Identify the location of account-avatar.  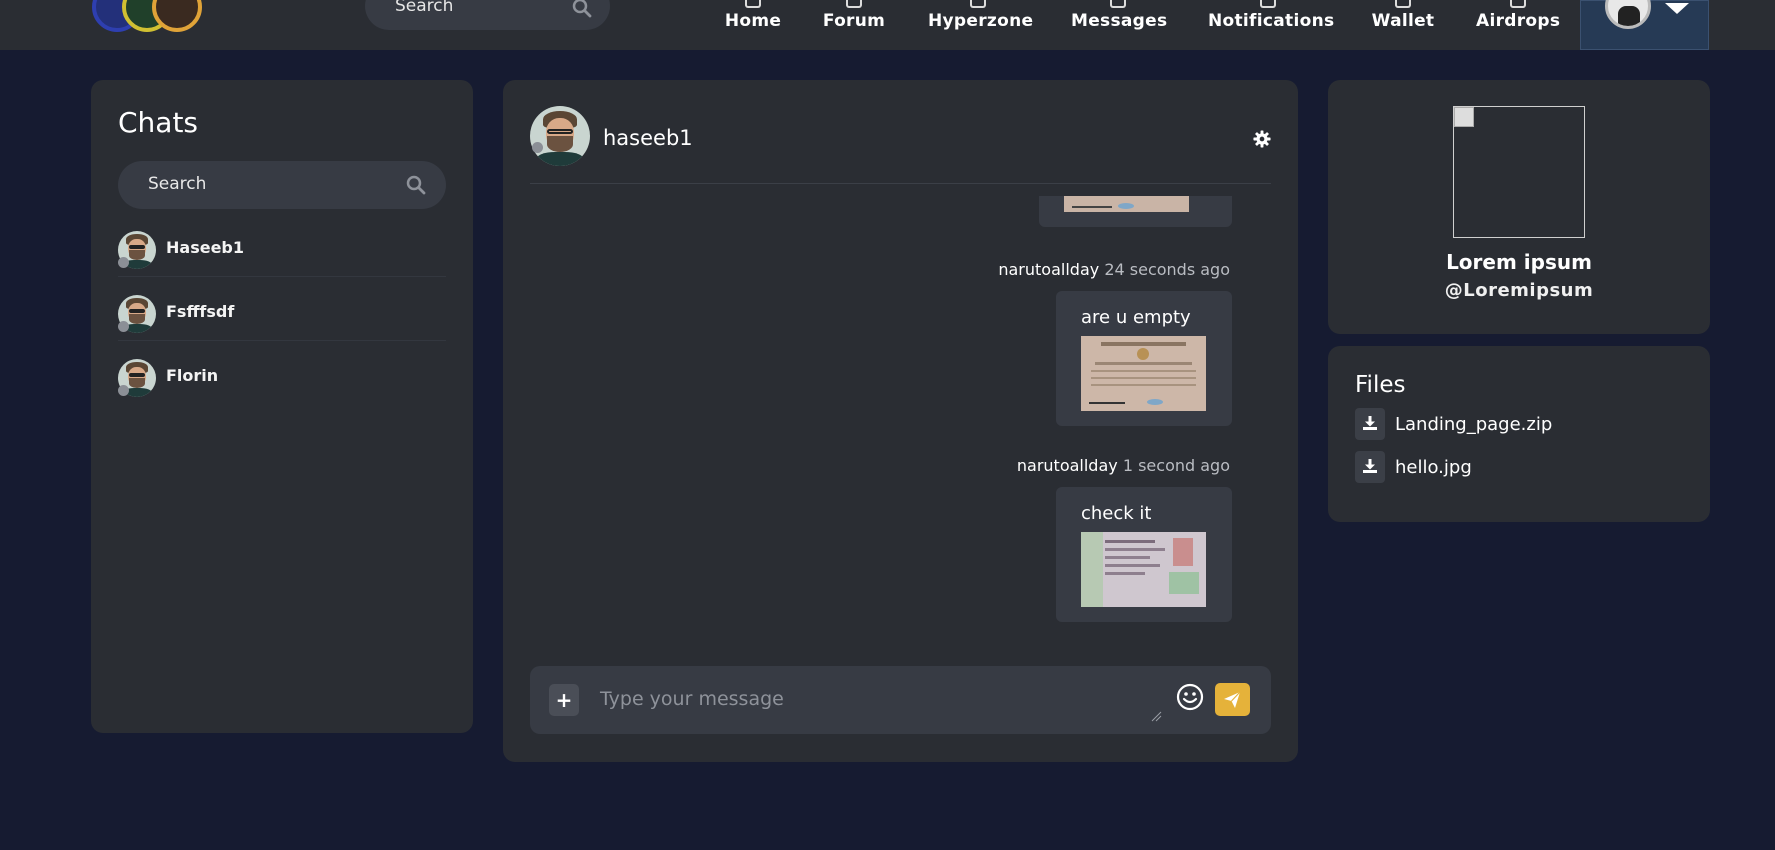
(1628, 14).